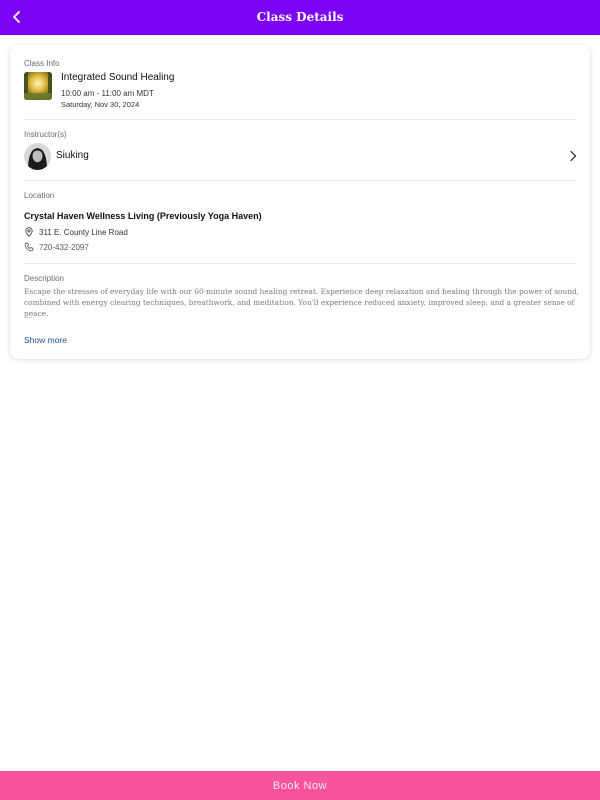 This screenshot has height=800, width=600. I want to click on map-pin-icon, so click(29, 232).